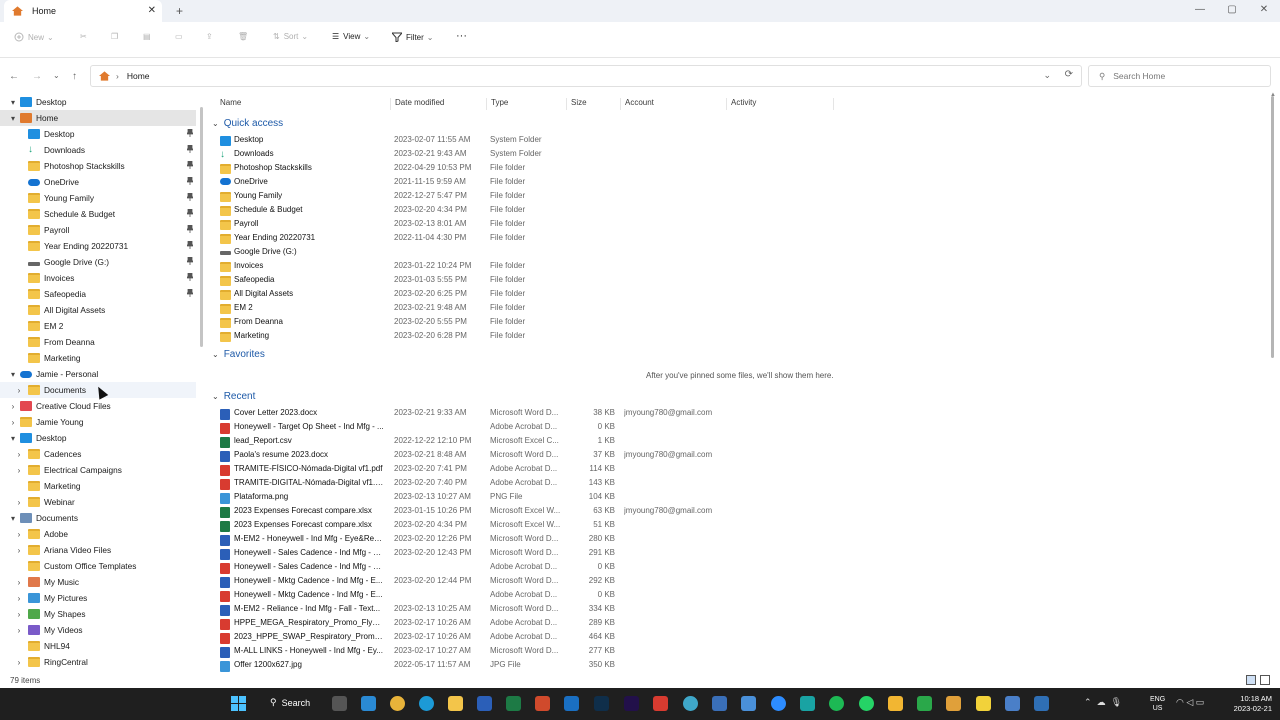 The image size is (1280, 720). I want to click on quick-access-row: Safeopedia 2023-01-03 5:55 PM File folder, so click(570, 282).